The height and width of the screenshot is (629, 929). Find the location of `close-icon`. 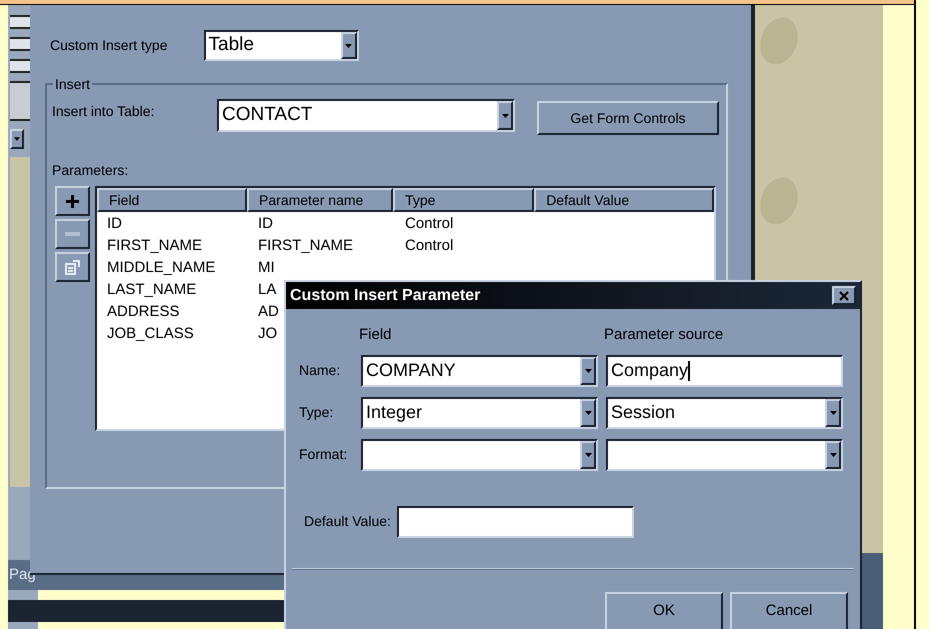

close-icon is located at coordinates (844, 295).